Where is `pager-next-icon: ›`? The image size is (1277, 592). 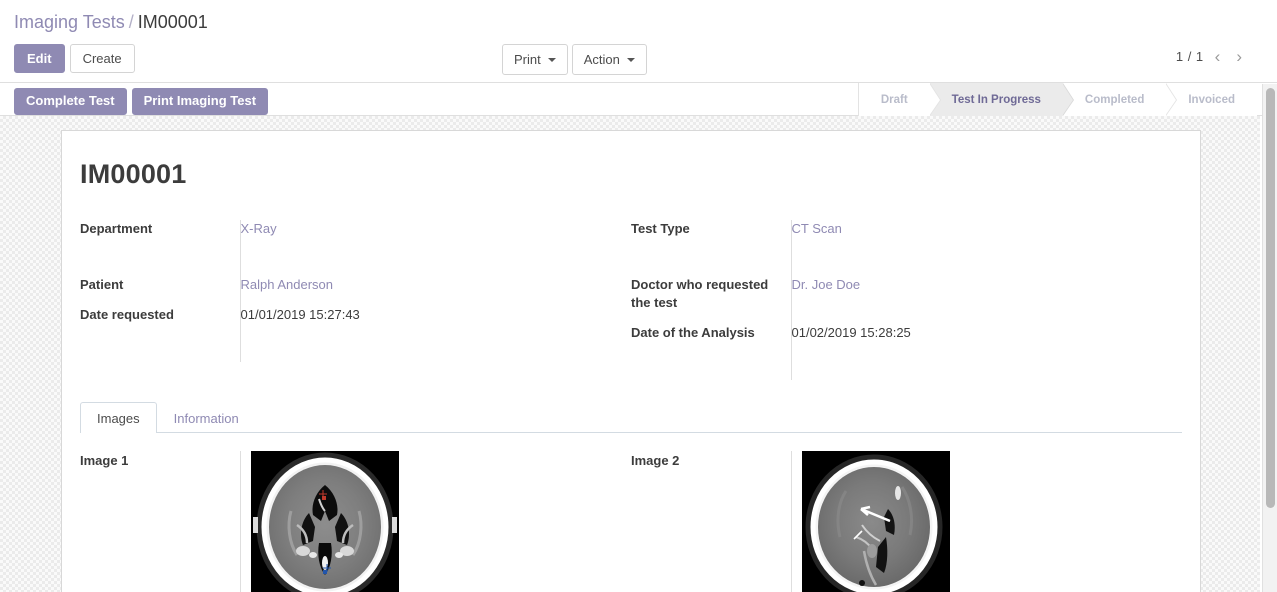
pager-next-icon: › is located at coordinates (1239, 56).